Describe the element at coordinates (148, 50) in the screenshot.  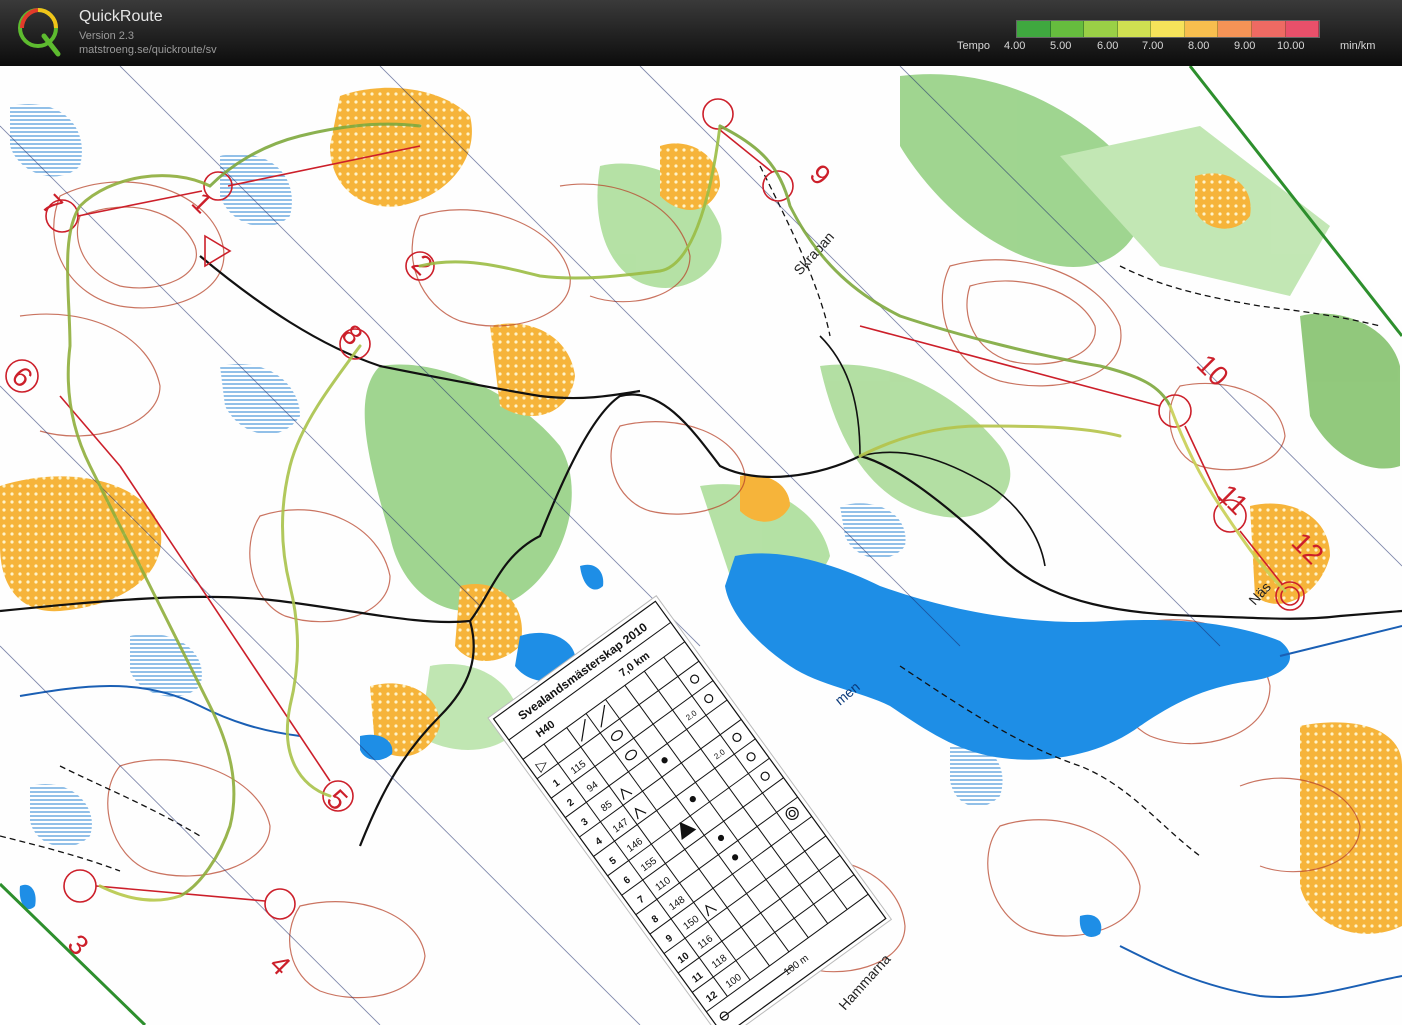
I see `app-url: matstroeng.se/quickroute/sv` at that location.